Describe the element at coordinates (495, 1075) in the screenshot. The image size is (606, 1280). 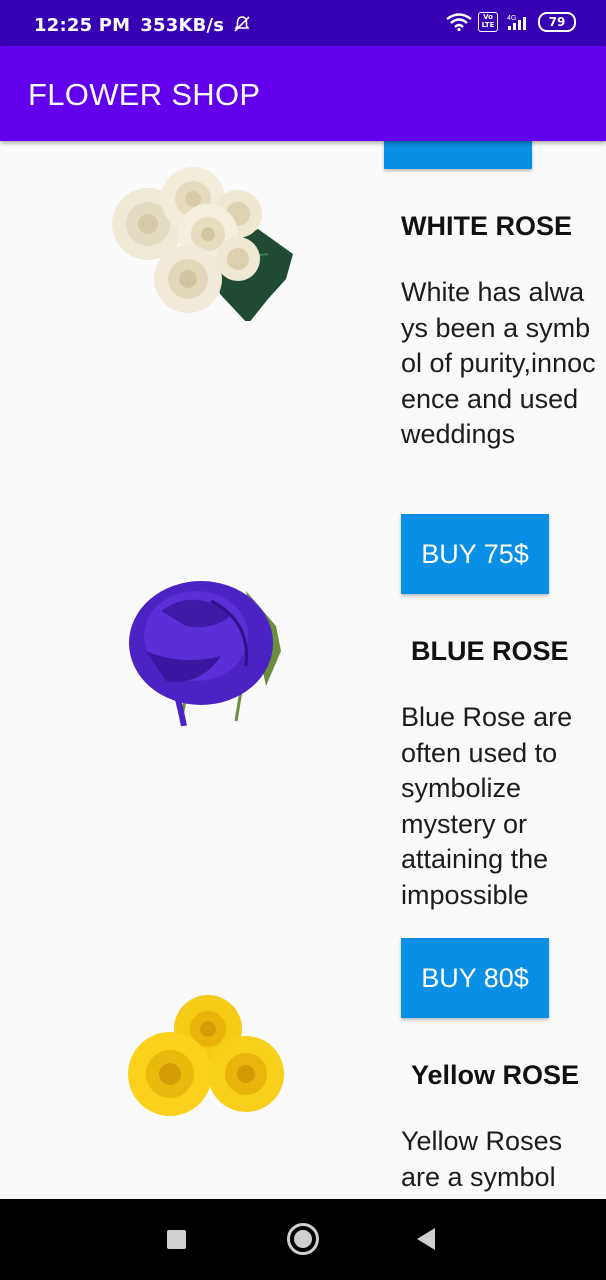
I see `product-name: Yellow ROSE` at that location.